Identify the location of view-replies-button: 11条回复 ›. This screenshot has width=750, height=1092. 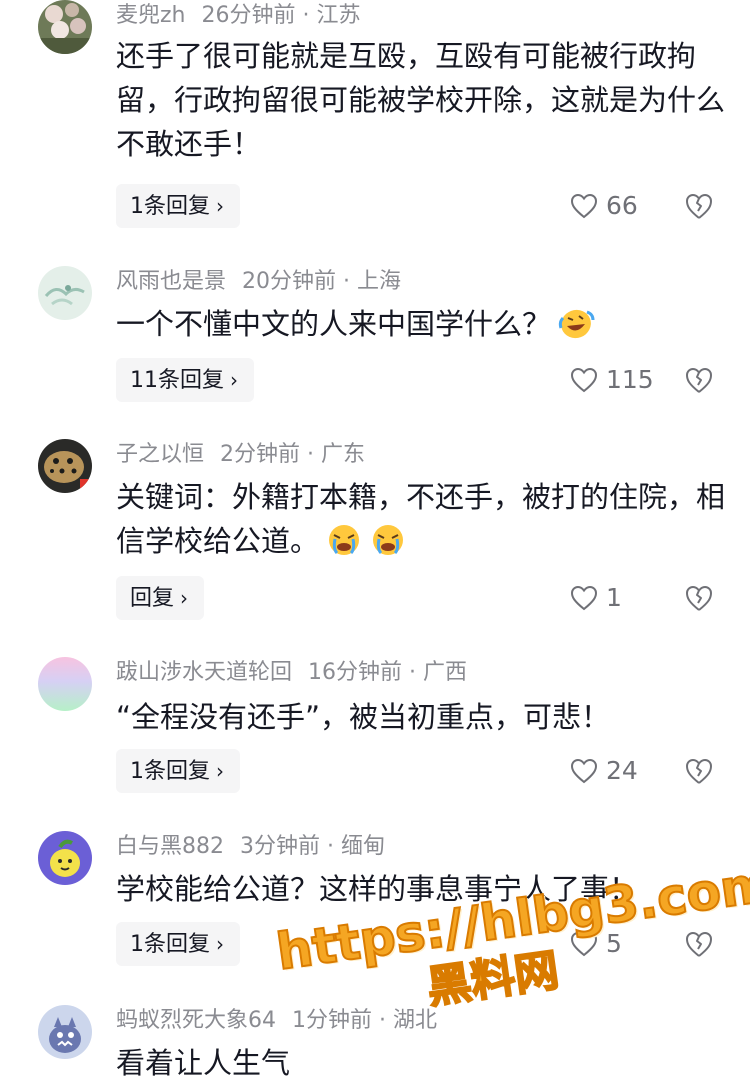
(185, 380).